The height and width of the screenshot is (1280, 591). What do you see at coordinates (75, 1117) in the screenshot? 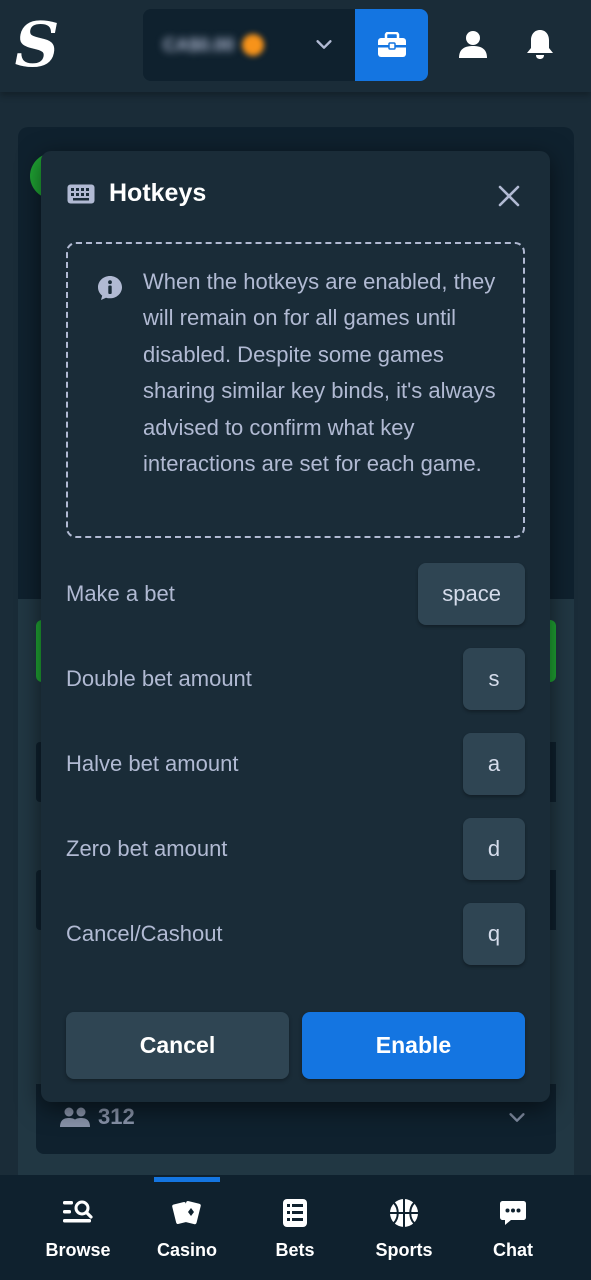
I see `users-icon` at bounding box center [75, 1117].